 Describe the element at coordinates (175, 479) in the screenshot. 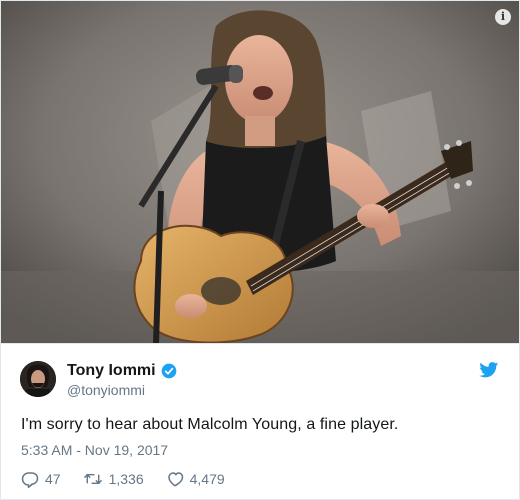

I see `like-icon` at that location.